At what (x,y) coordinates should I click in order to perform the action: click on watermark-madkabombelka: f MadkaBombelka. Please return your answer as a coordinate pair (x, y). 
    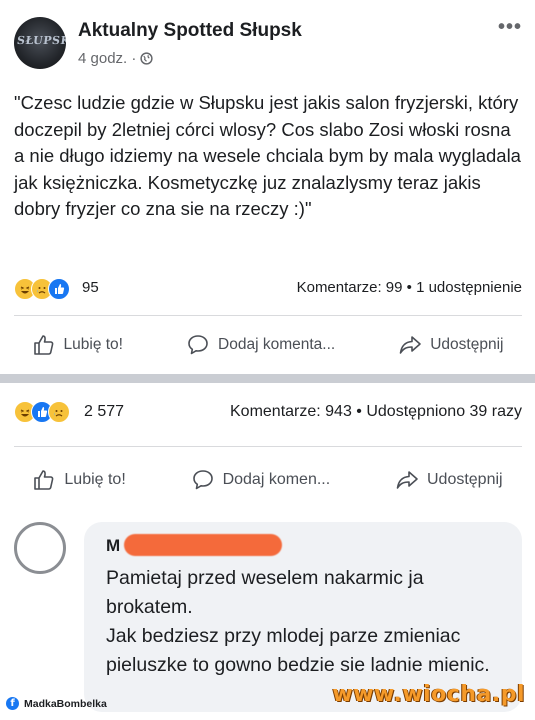
    Looking at the image, I should click on (56, 703).